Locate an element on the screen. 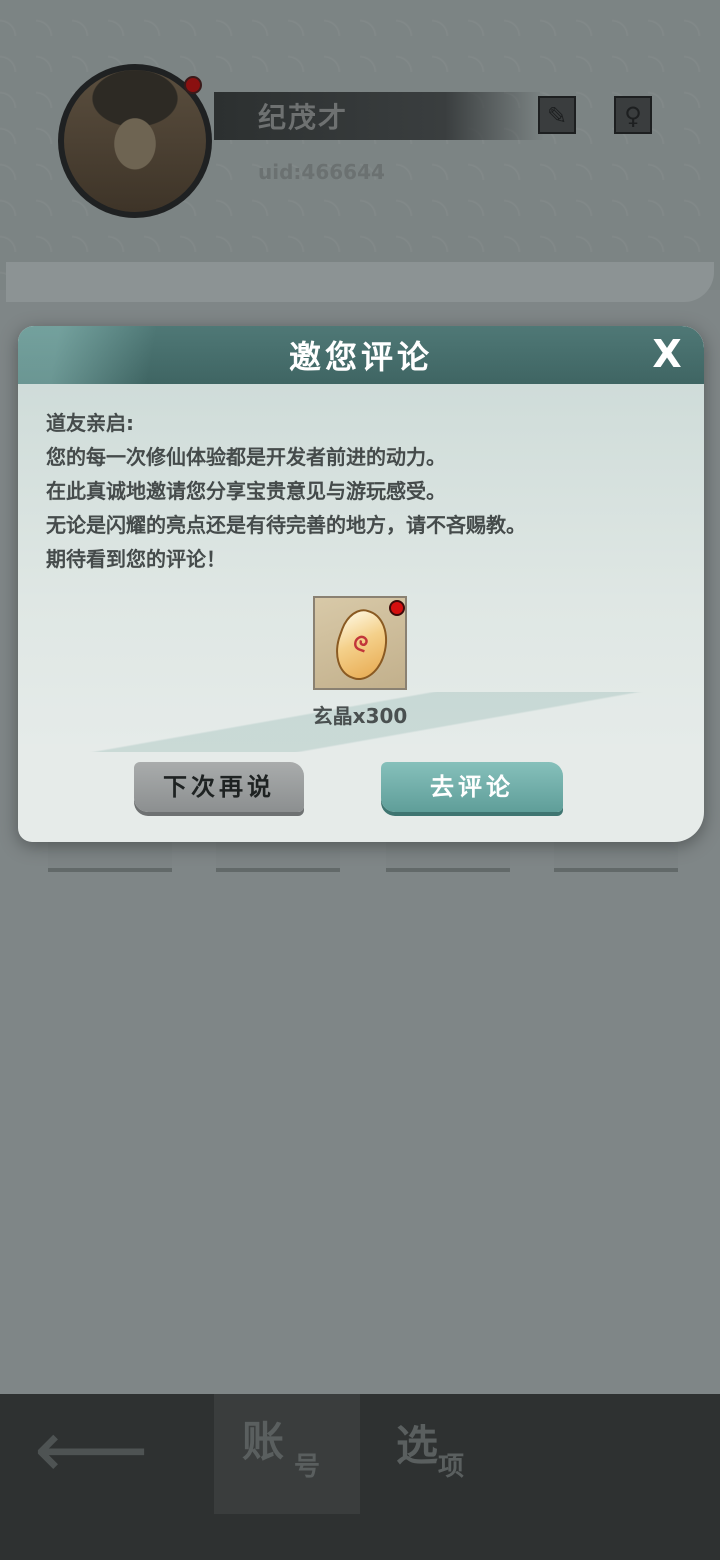 Image resolution: width=720 pixels, height=1560 pixels. crystal-icon: ᘓ is located at coordinates (362, 645).